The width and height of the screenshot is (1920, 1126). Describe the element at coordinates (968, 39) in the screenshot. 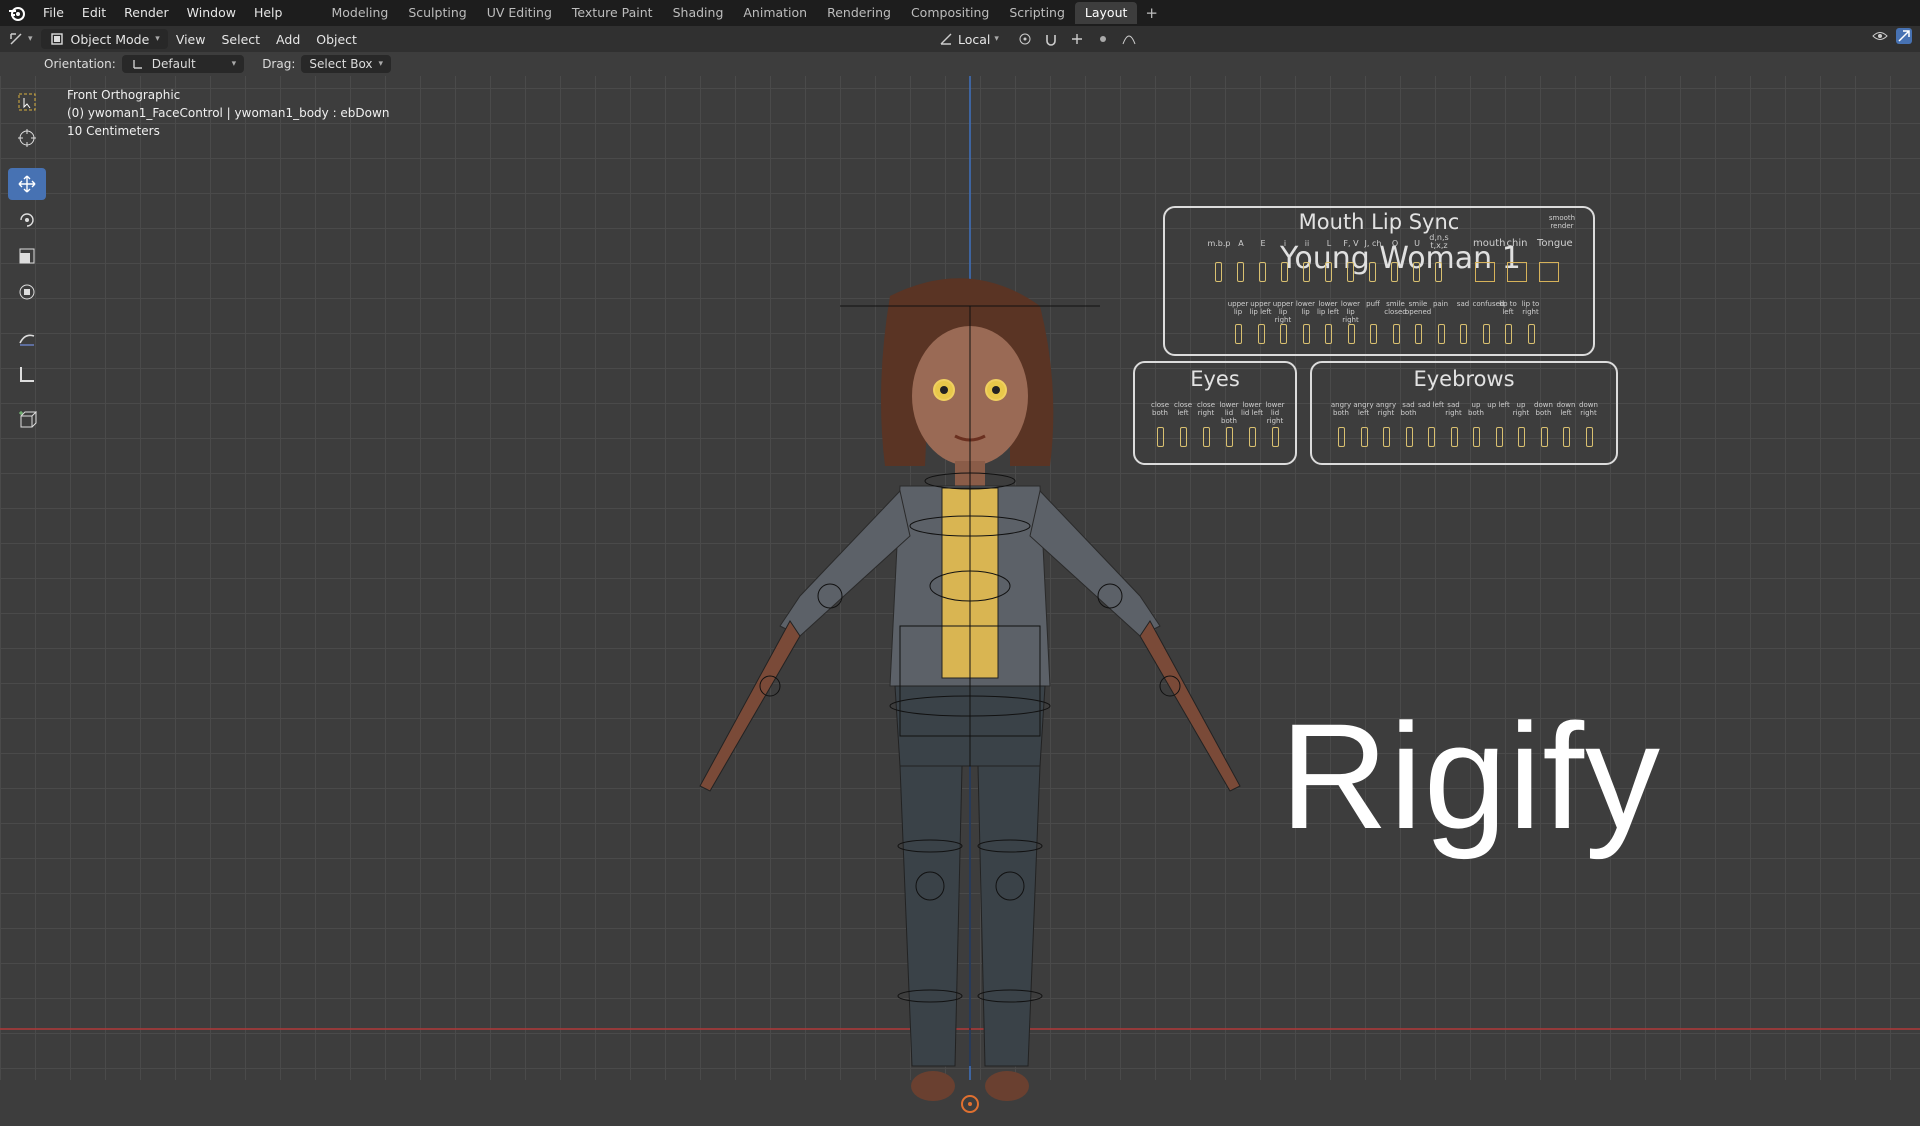

I see `transform-orientation-dropdown: Local ▾` at that location.